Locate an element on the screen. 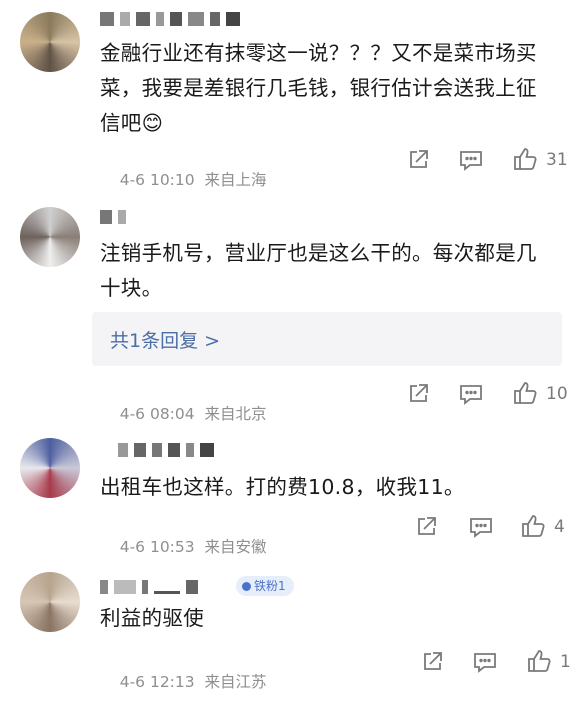 Image resolution: width=580 pixels, height=710 pixels. like-count: 4 is located at coordinates (559, 527).